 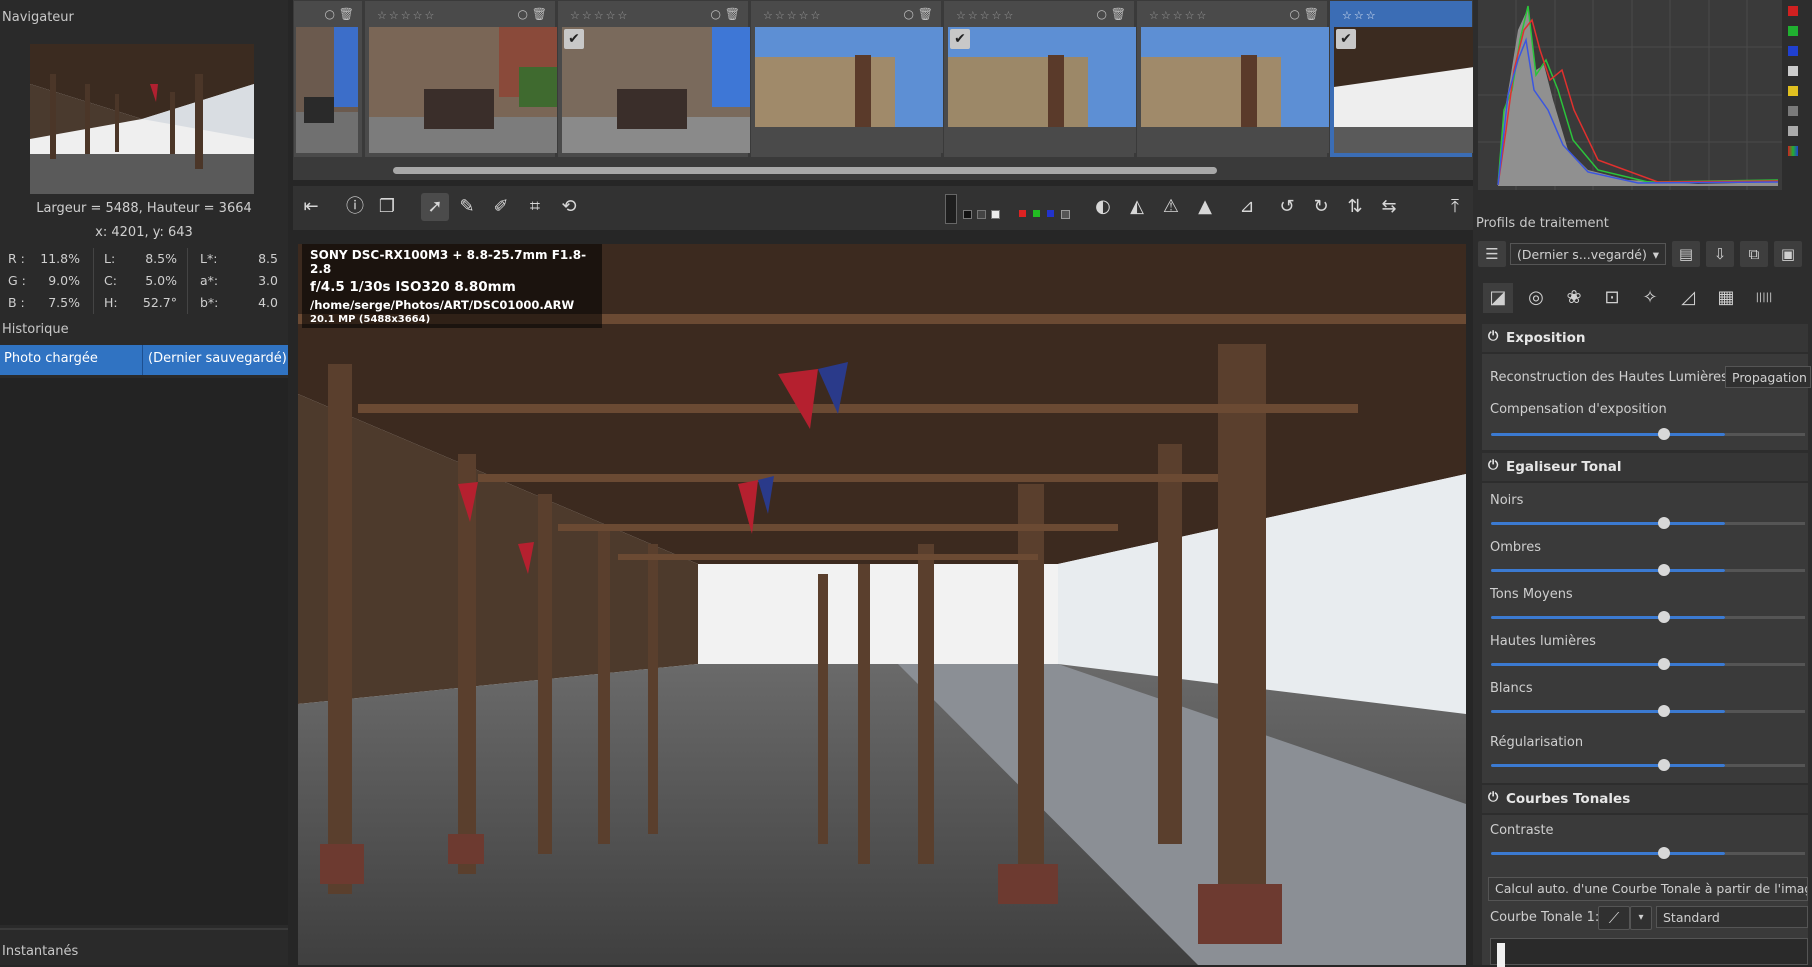 I want to click on meta-tab-icon: |||||, so click(x=1764, y=298).